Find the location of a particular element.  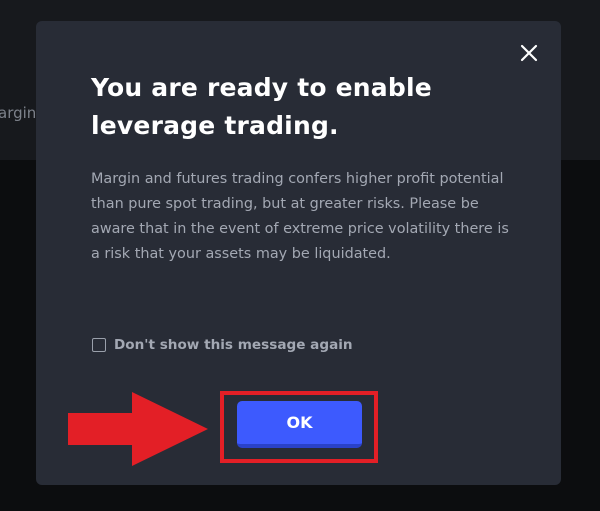

dont-show-again-label: Don't show this message again is located at coordinates (233, 345).